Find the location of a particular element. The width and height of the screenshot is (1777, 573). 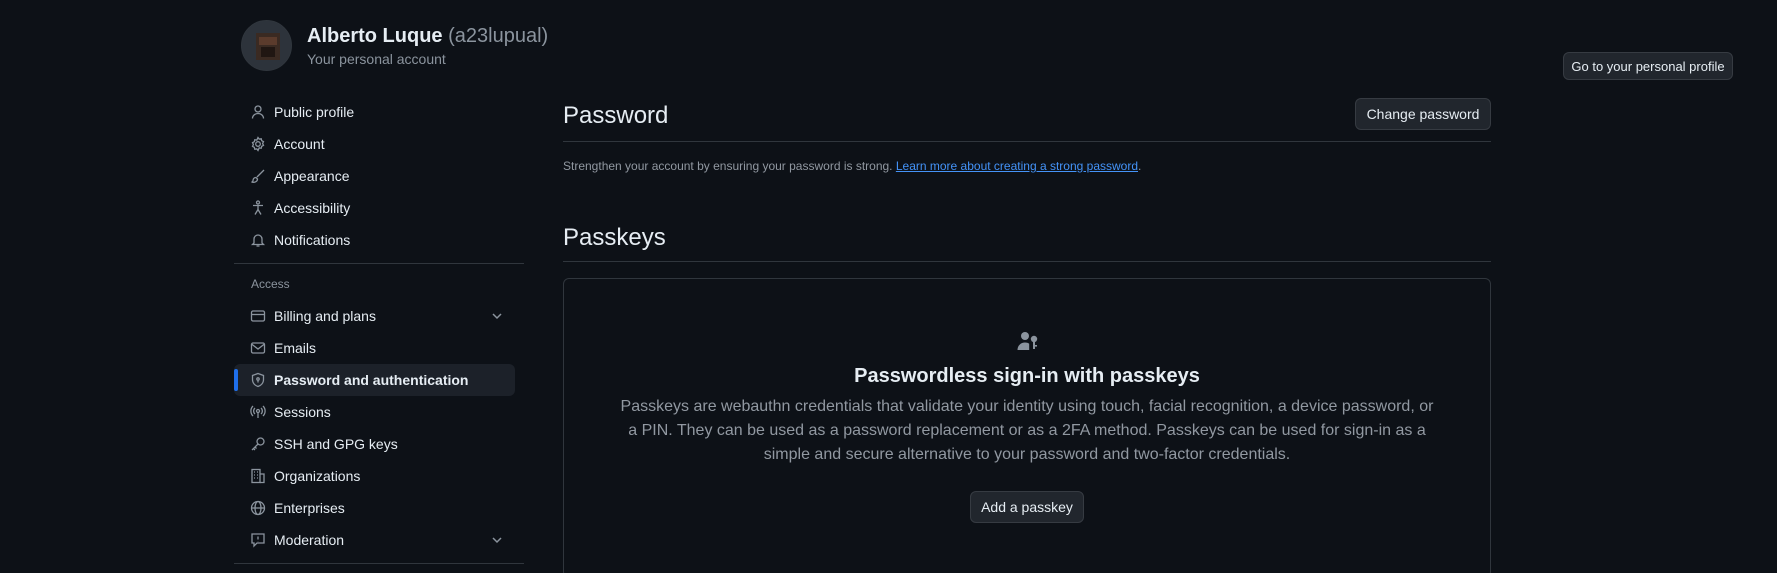

account-handle: (a23lupual) is located at coordinates (498, 36).